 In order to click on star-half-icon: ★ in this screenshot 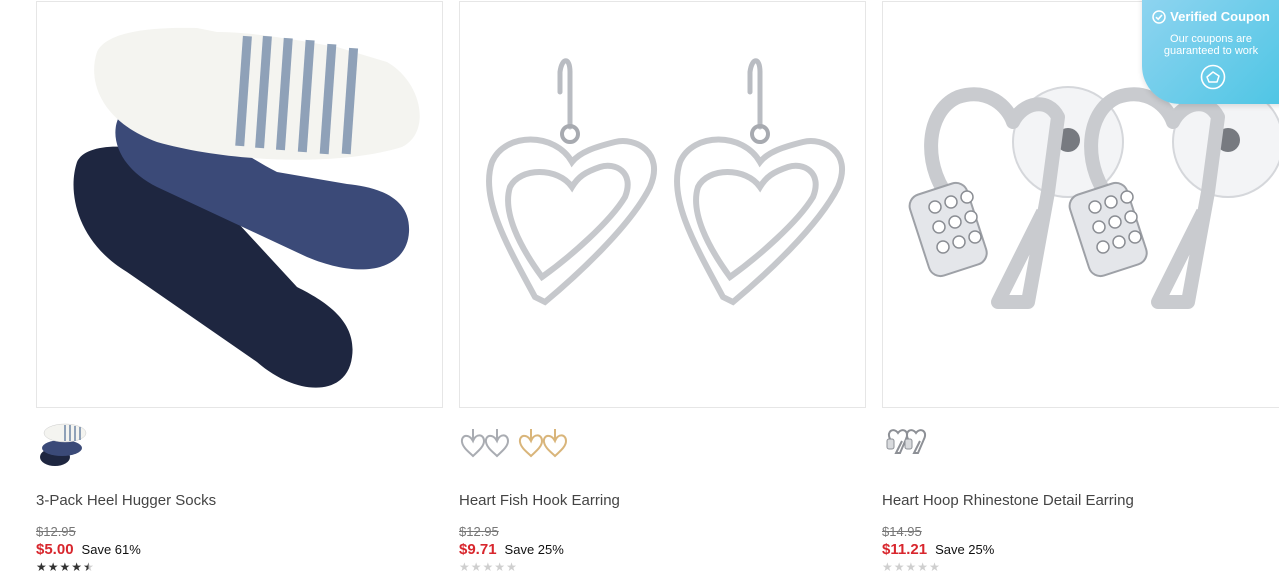, I will do `click(88, 567)`.